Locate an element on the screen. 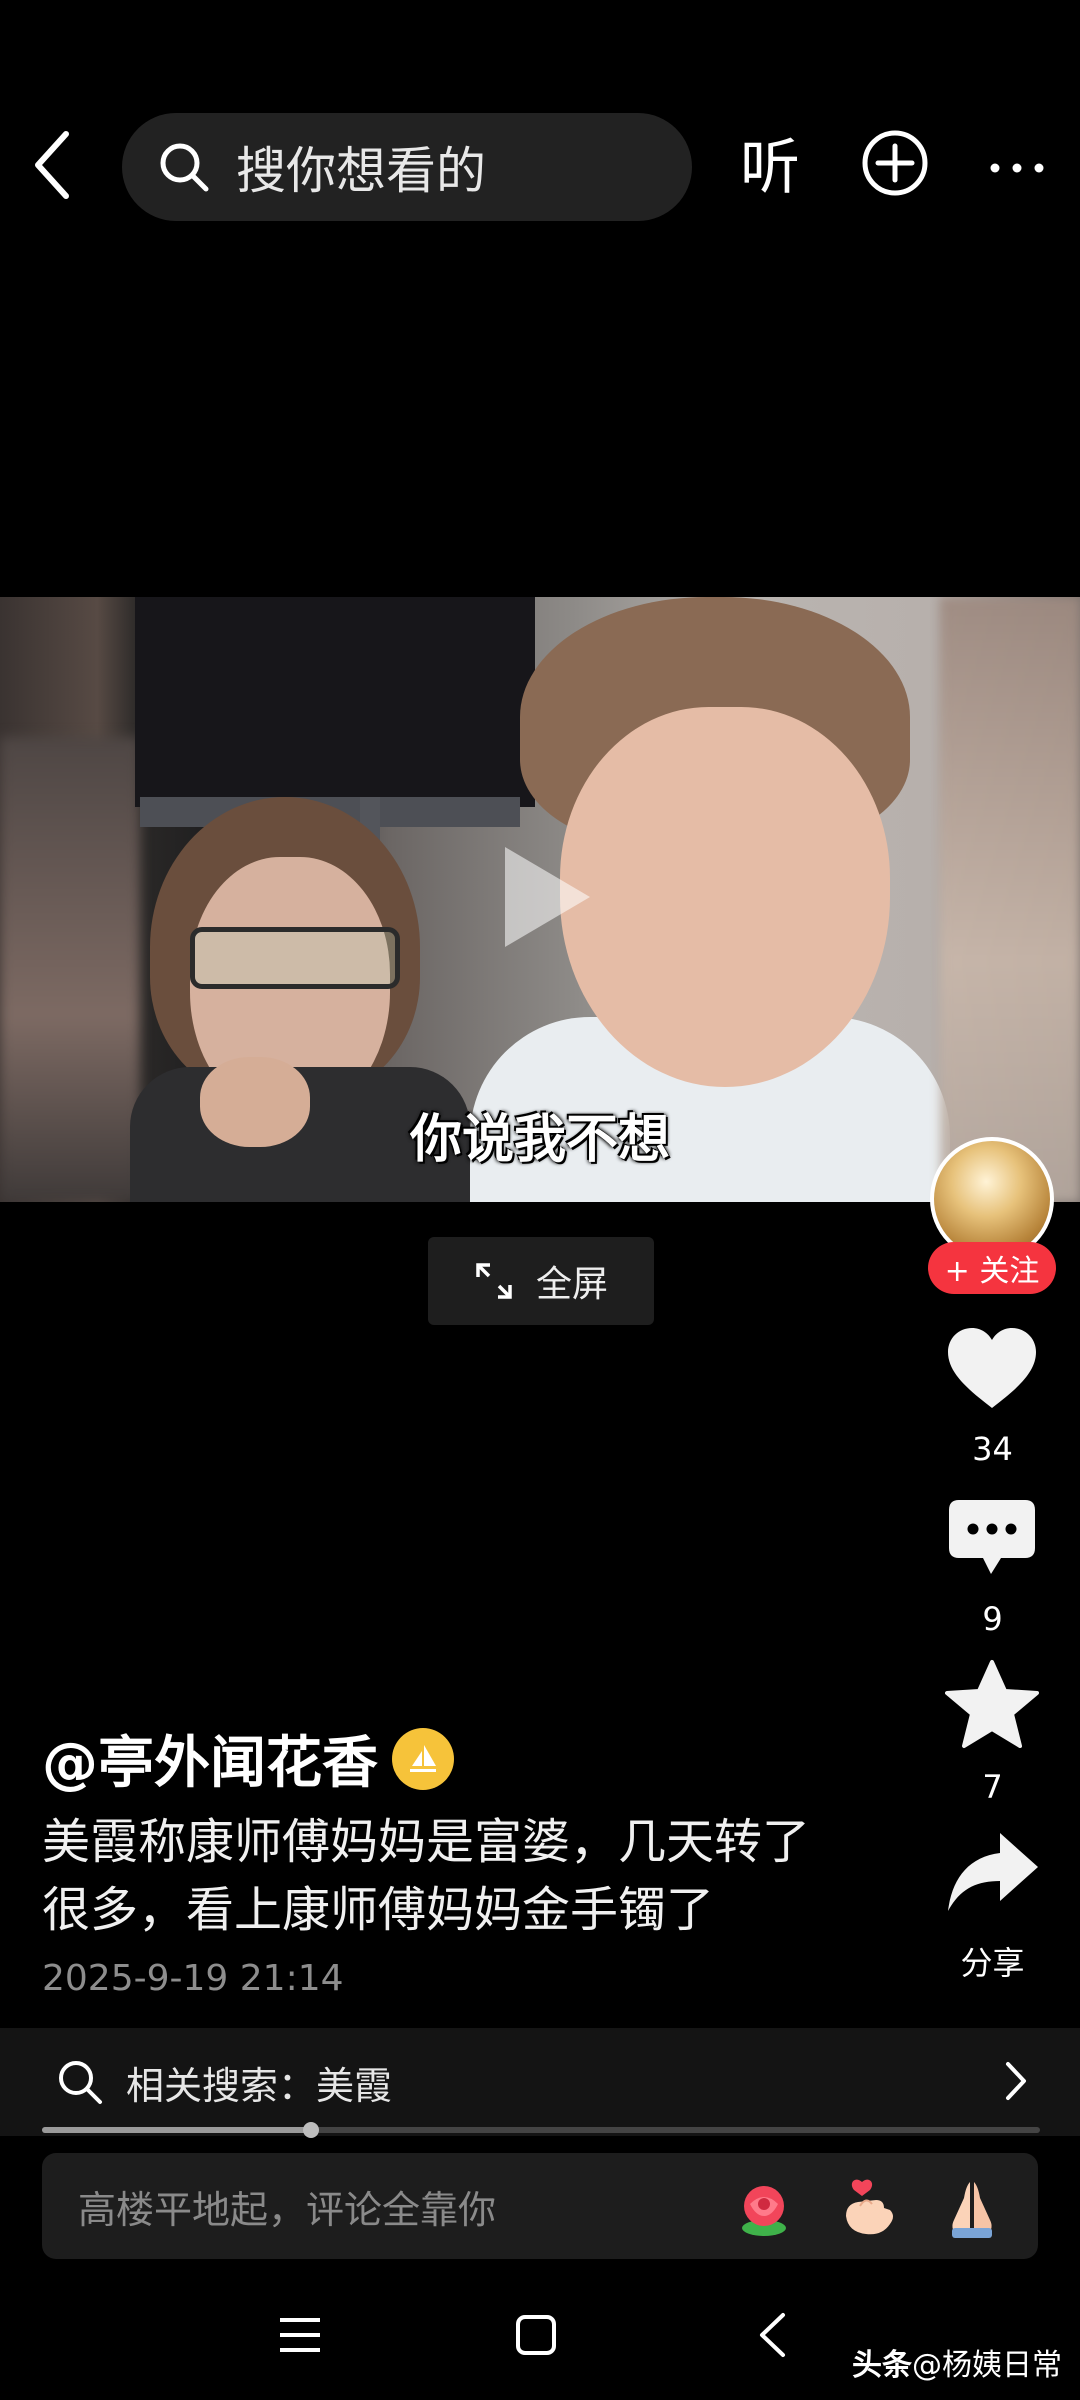 This screenshot has height=2400, width=1080. favorite-button is located at coordinates (992, 1704).